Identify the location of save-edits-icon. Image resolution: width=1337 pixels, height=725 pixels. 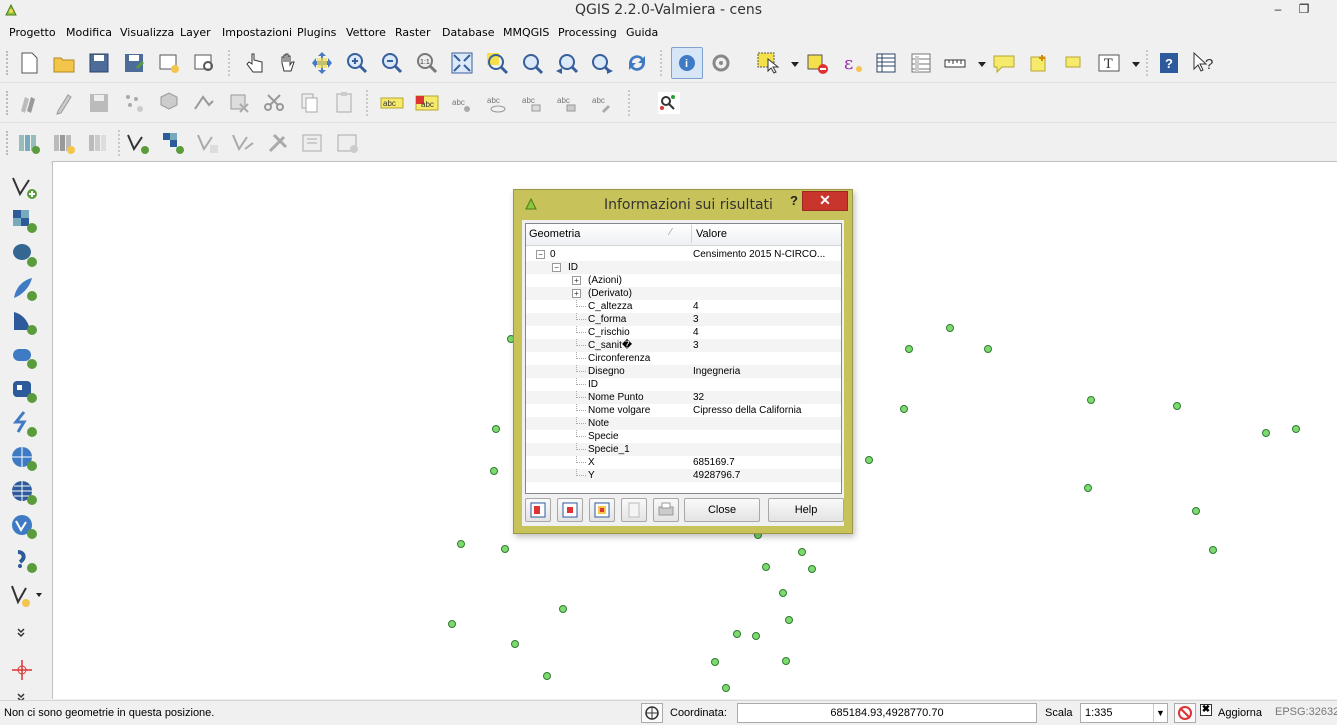
(99, 103).